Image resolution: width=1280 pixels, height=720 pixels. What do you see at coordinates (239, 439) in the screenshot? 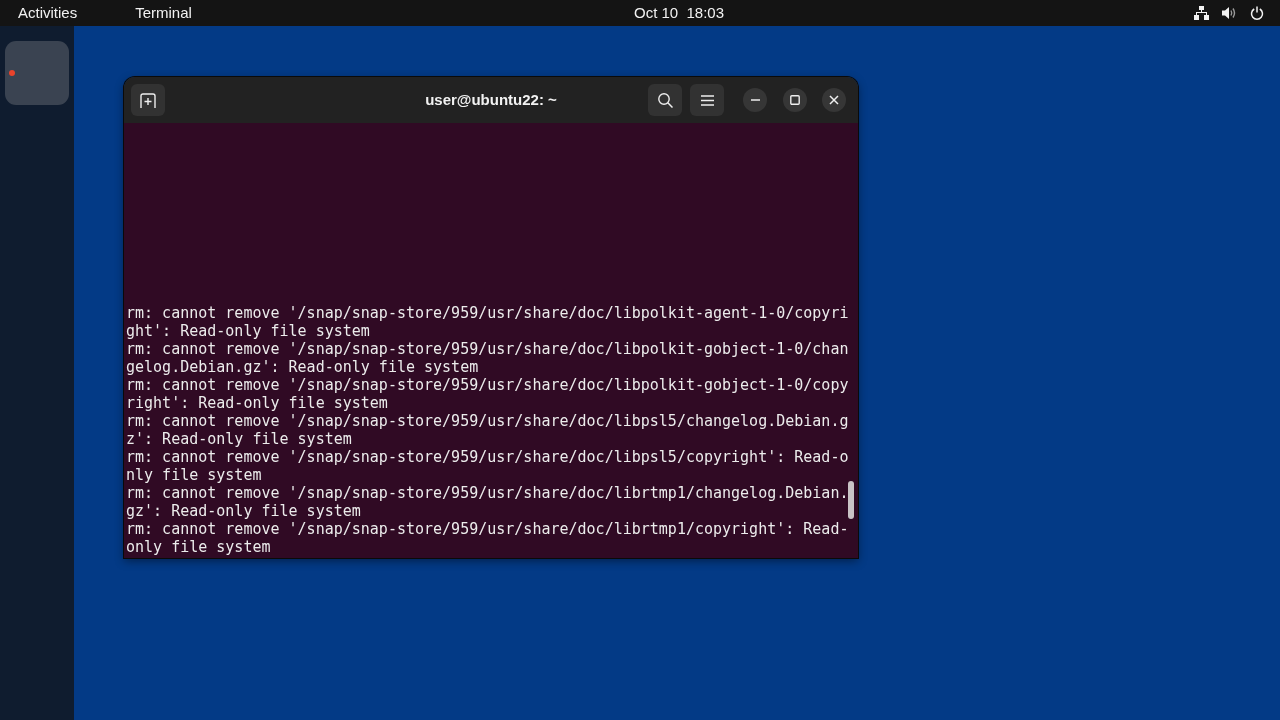
I see `terminal-line: z': Read-only file system` at bounding box center [239, 439].